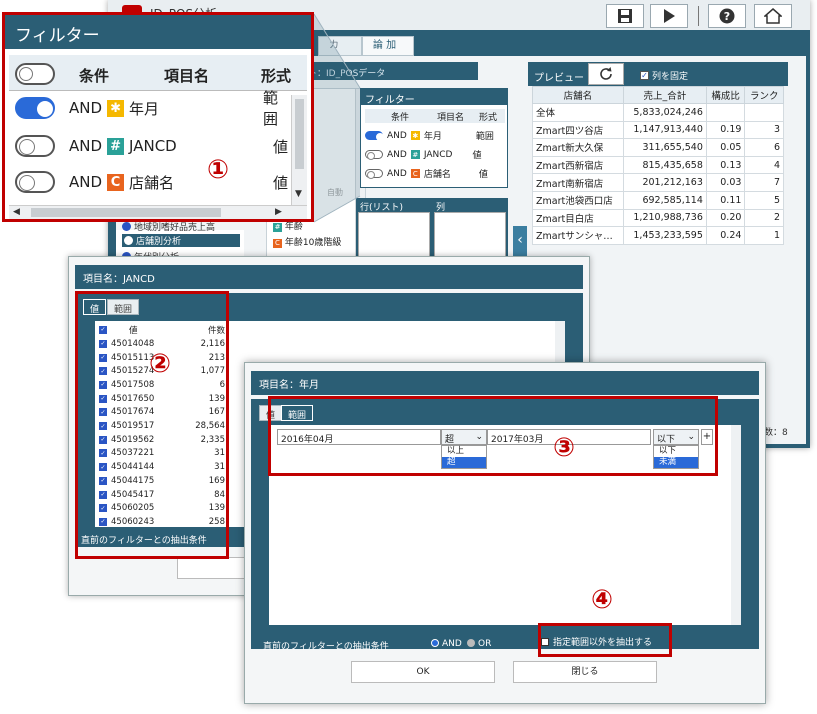 Image resolution: width=817 pixels, height=714 pixels. I want to click on refresh-button, so click(606, 74).